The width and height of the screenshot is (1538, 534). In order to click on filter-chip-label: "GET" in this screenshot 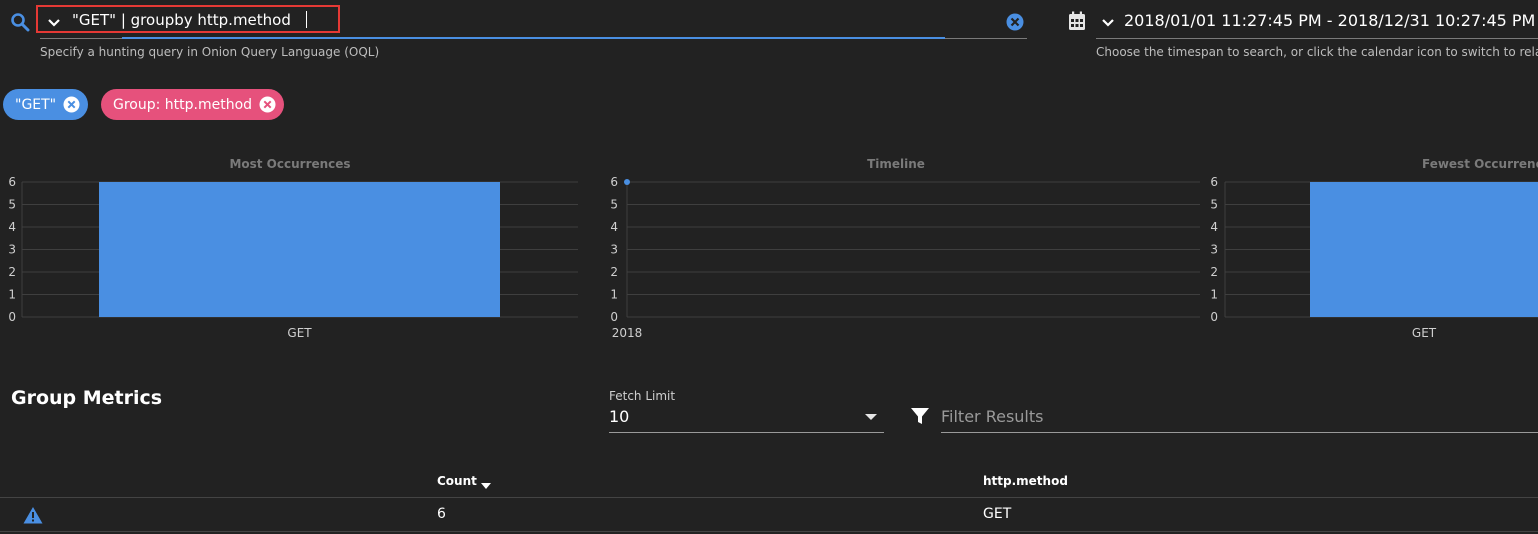, I will do `click(36, 104)`.